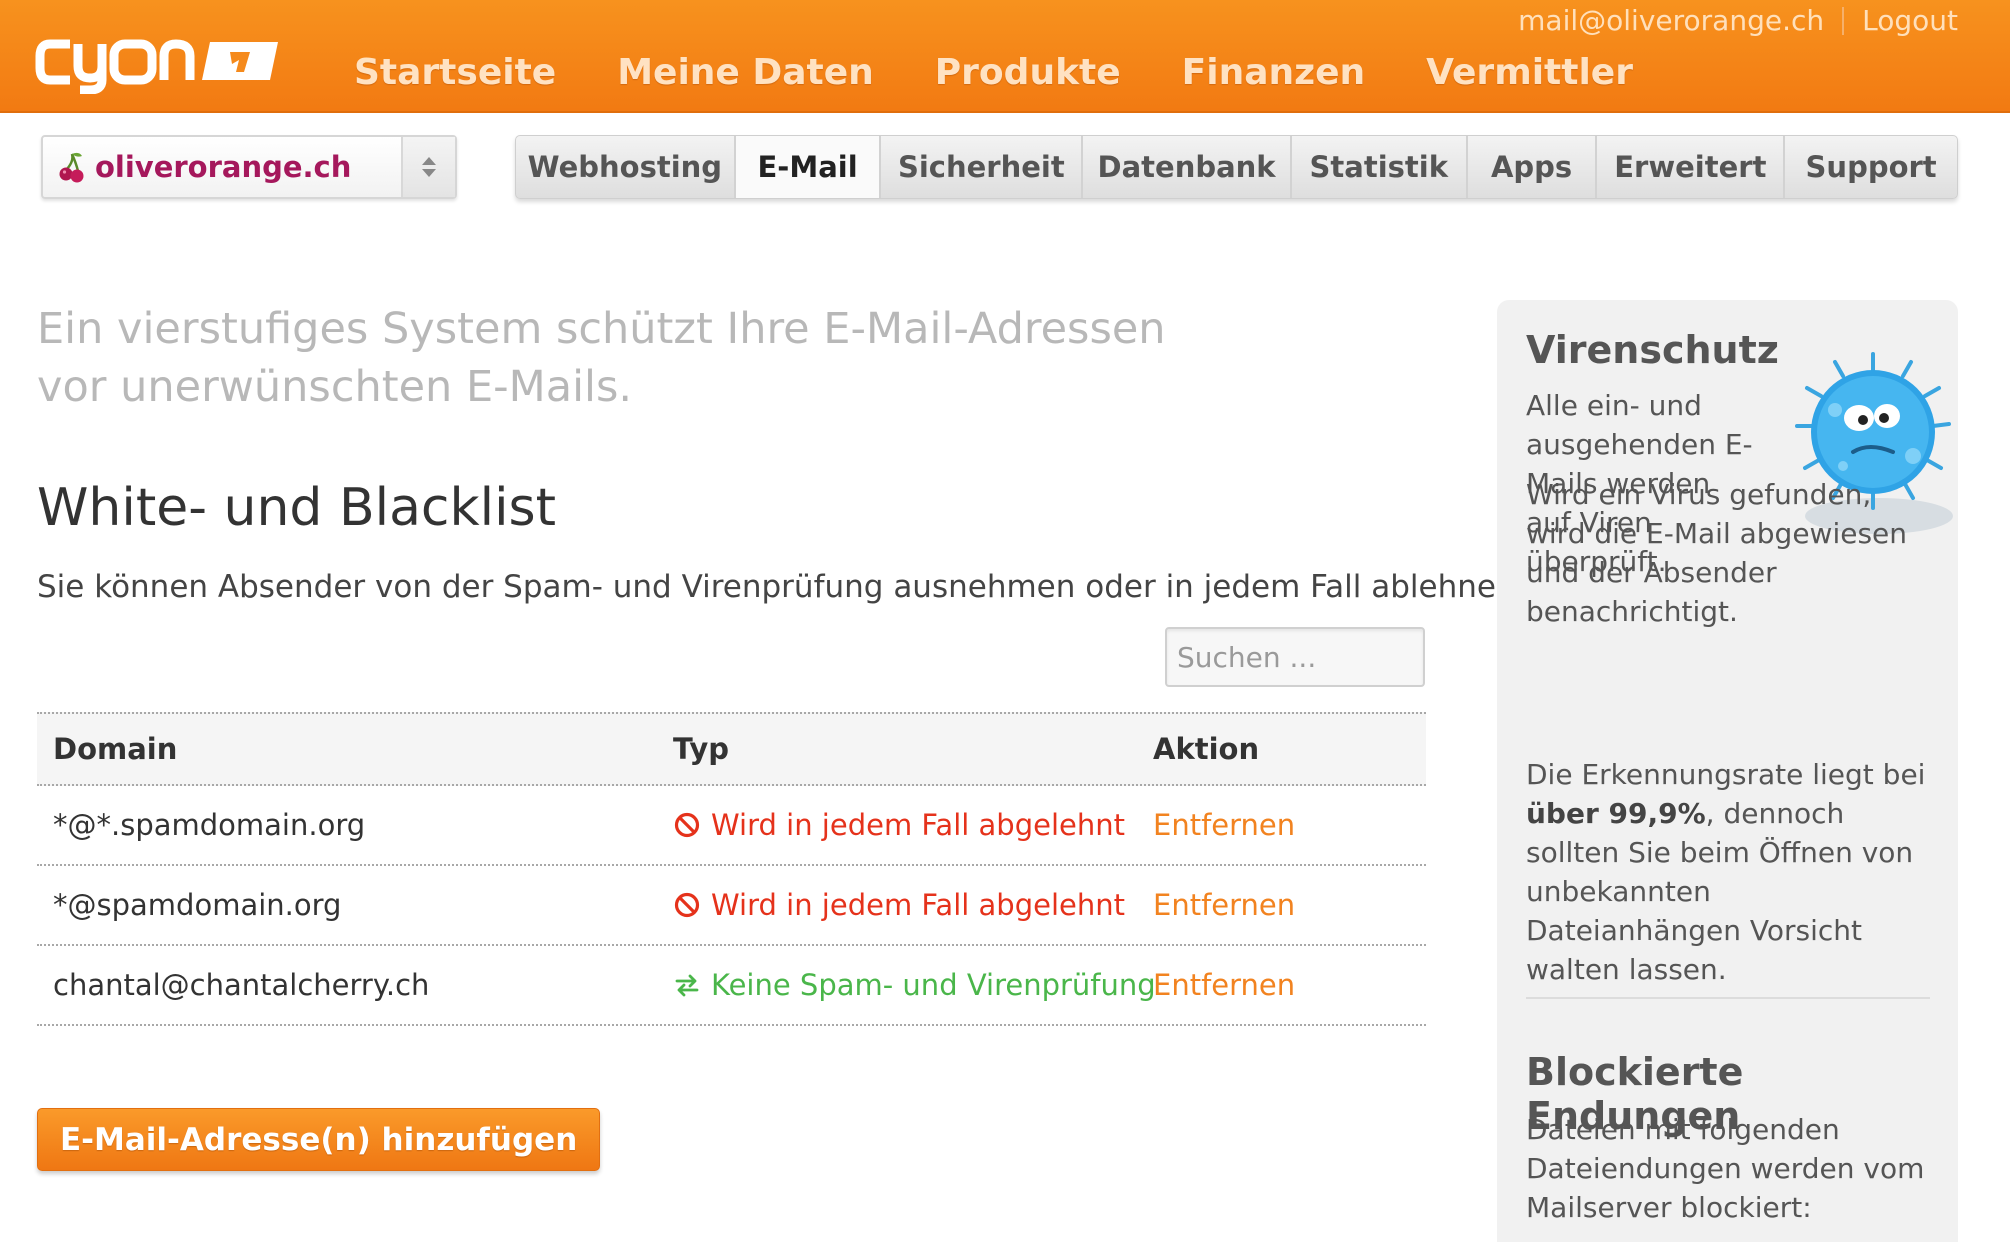 The height and width of the screenshot is (1242, 2010). I want to click on tab-sicherheit: Sicherheit, so click(982, 167).